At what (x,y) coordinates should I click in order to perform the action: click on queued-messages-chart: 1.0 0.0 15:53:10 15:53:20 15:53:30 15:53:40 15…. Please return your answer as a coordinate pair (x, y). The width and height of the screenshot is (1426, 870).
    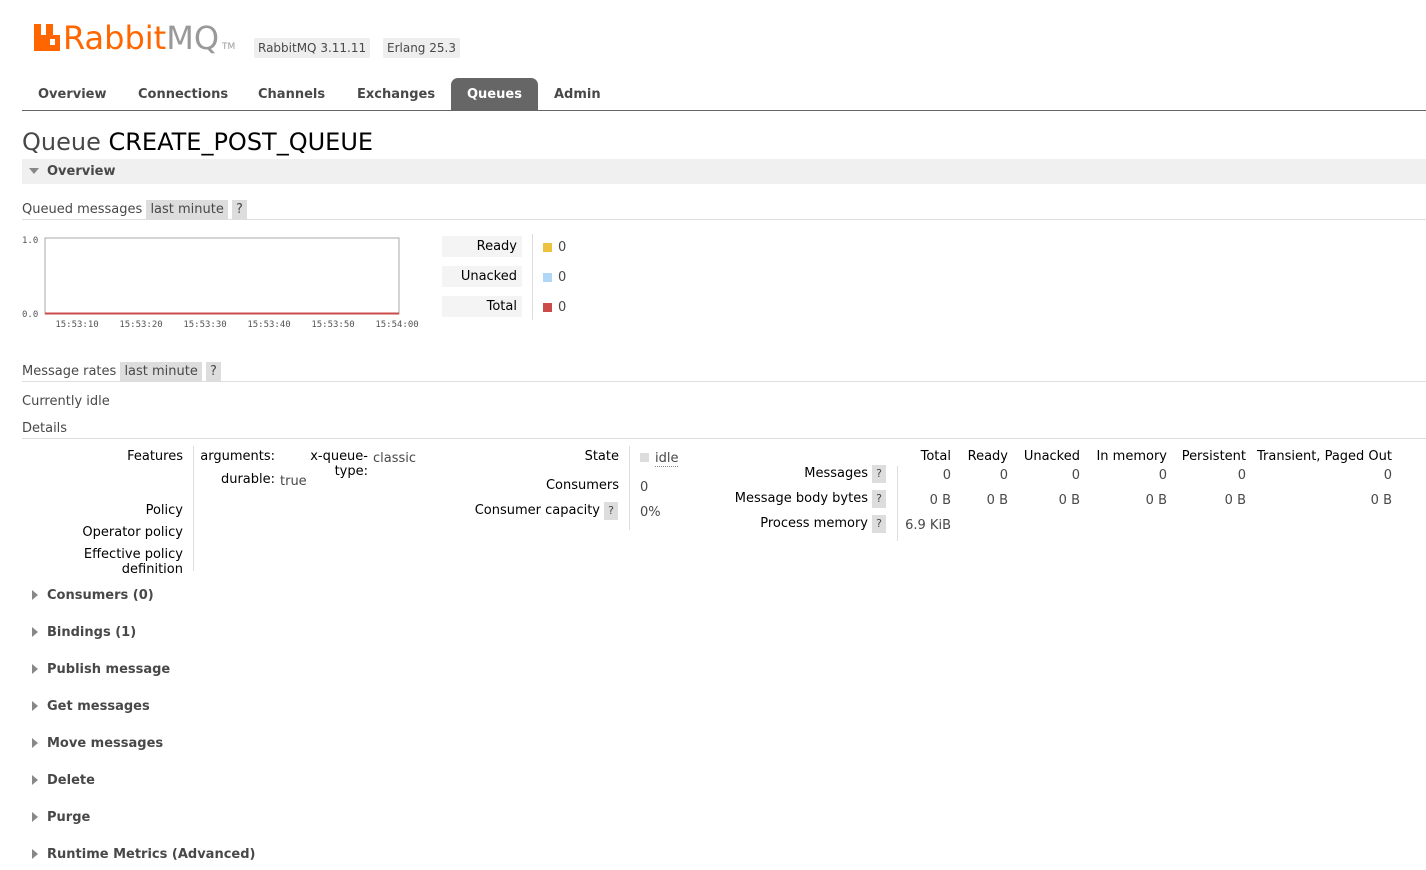
    Looking at the image, I should click on (220, 283).